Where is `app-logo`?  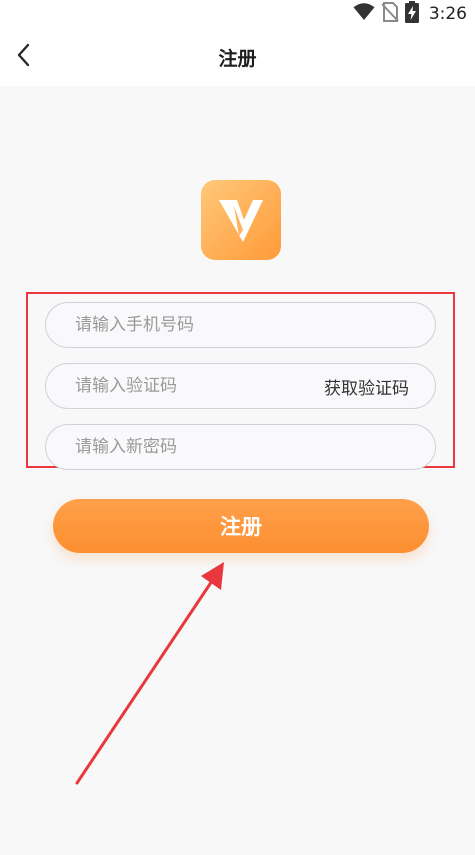 app-logo is located at coordinates (241, 220).